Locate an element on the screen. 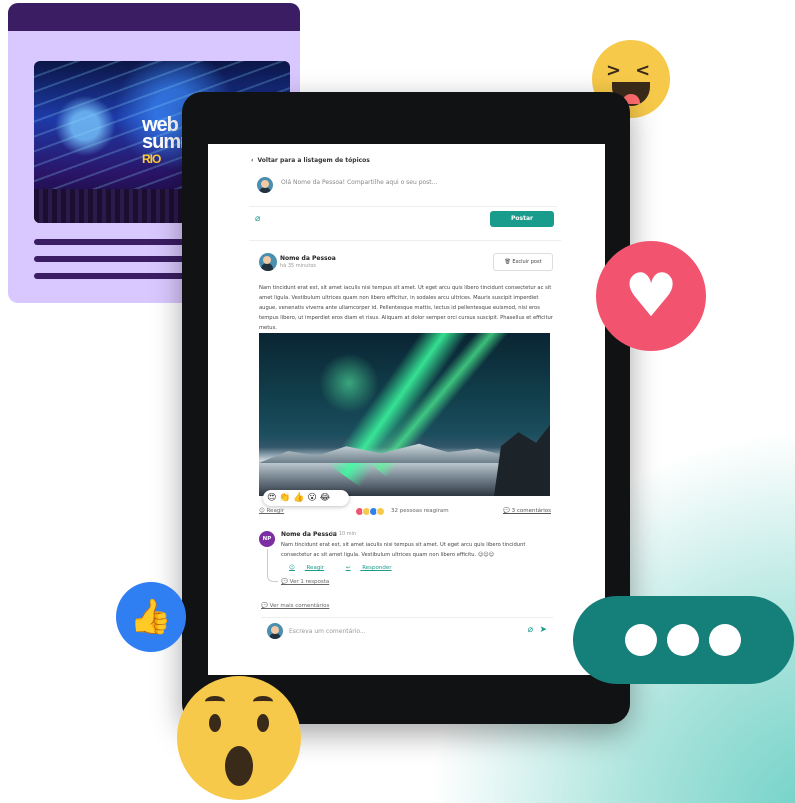  typing-chat-bubble is located at coordinates (683, 640).